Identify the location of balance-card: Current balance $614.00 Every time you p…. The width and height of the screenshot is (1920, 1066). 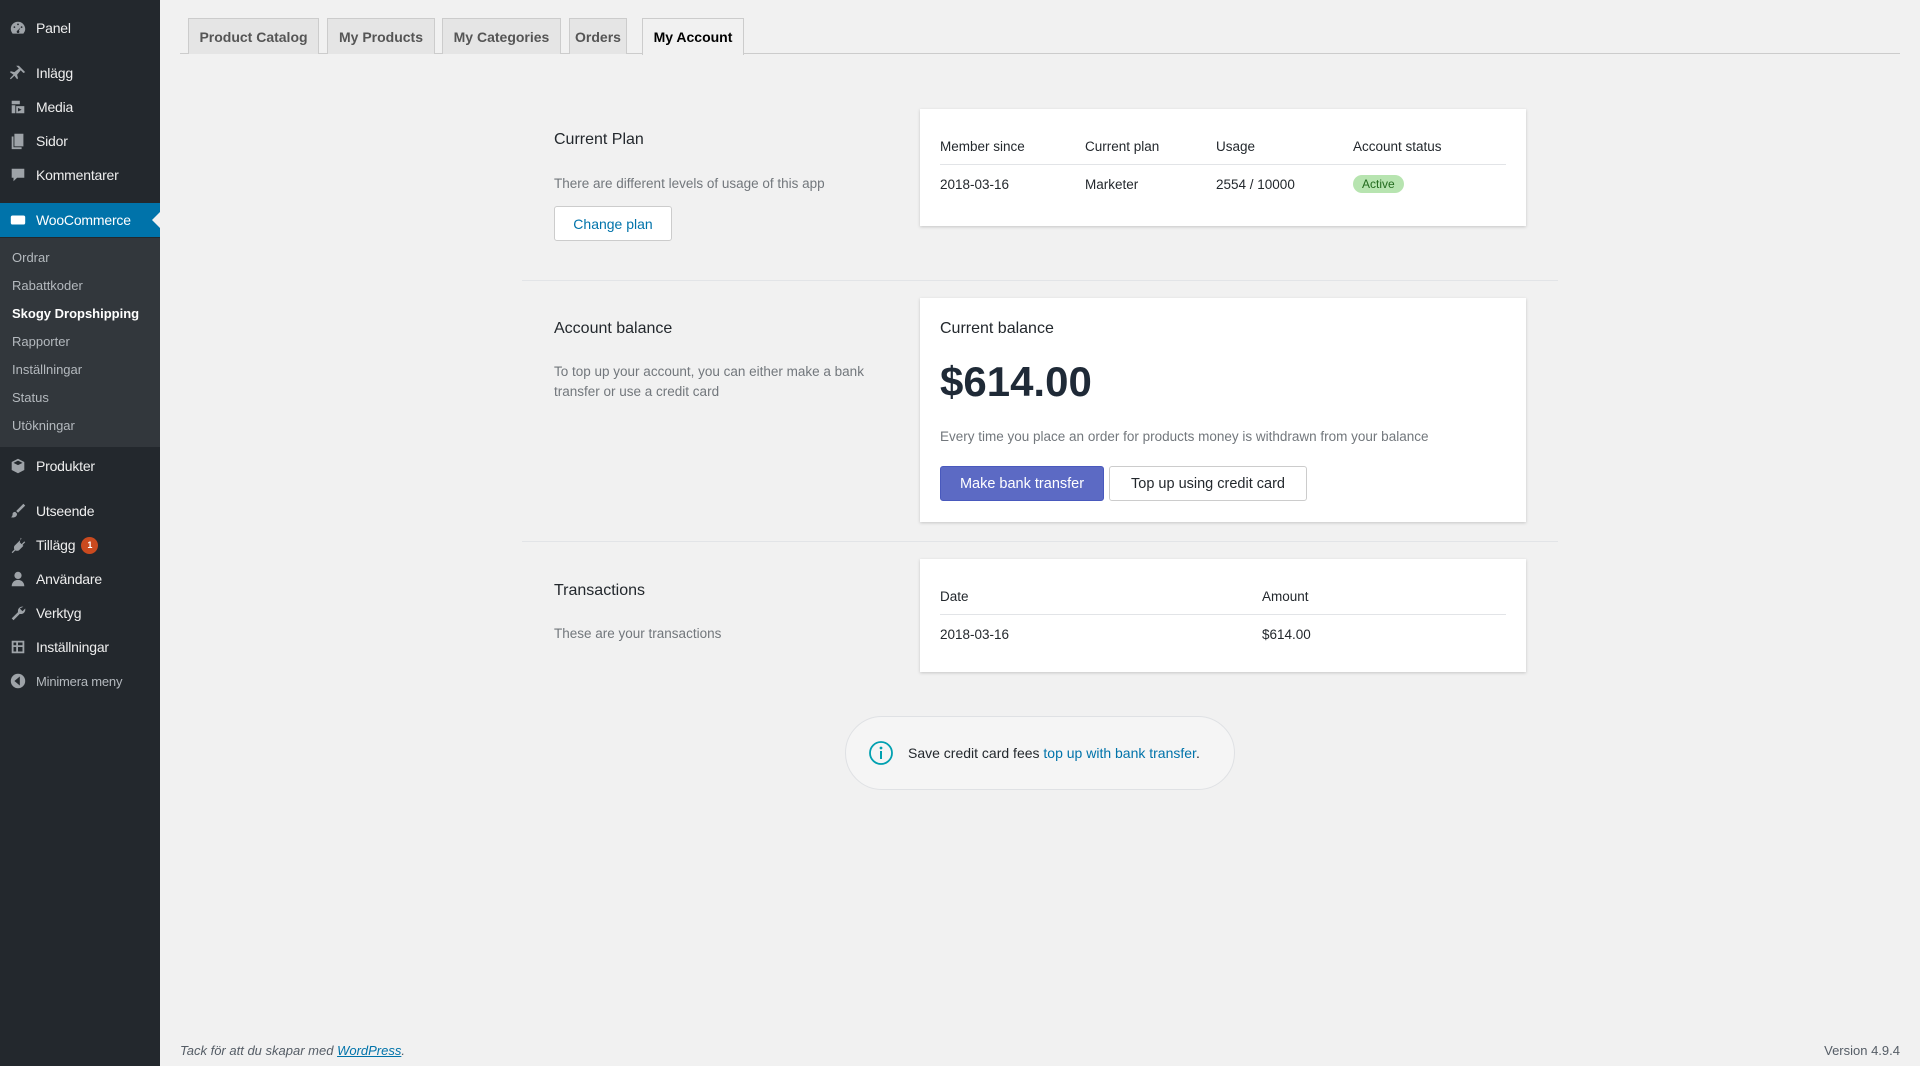
(1223, 410).